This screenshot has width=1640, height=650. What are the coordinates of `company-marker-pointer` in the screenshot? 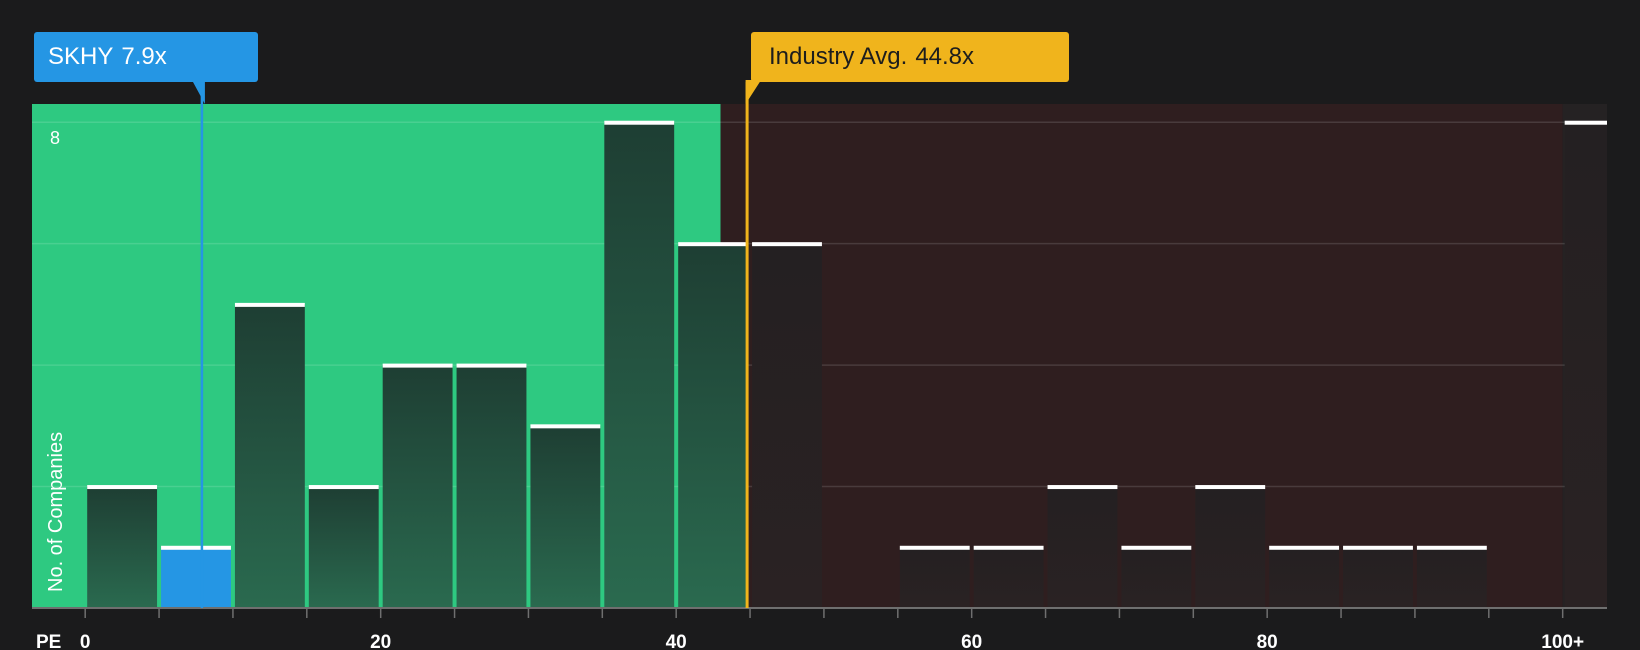 It's located at (198, 92).